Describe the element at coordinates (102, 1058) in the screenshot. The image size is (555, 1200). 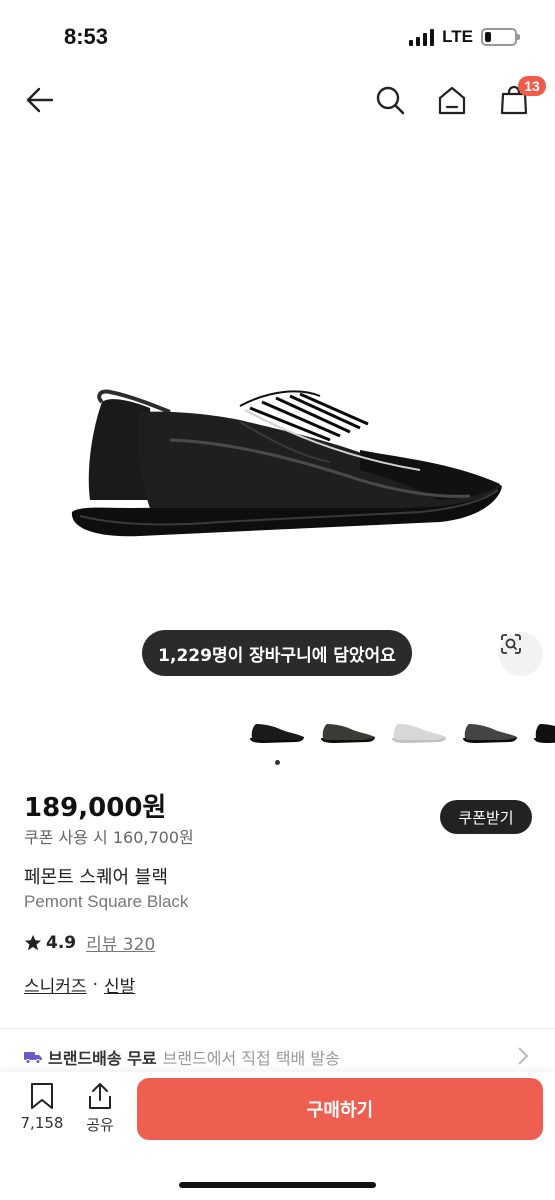
I see `shipping-free-label: 브랜드배송 무료` at that location.